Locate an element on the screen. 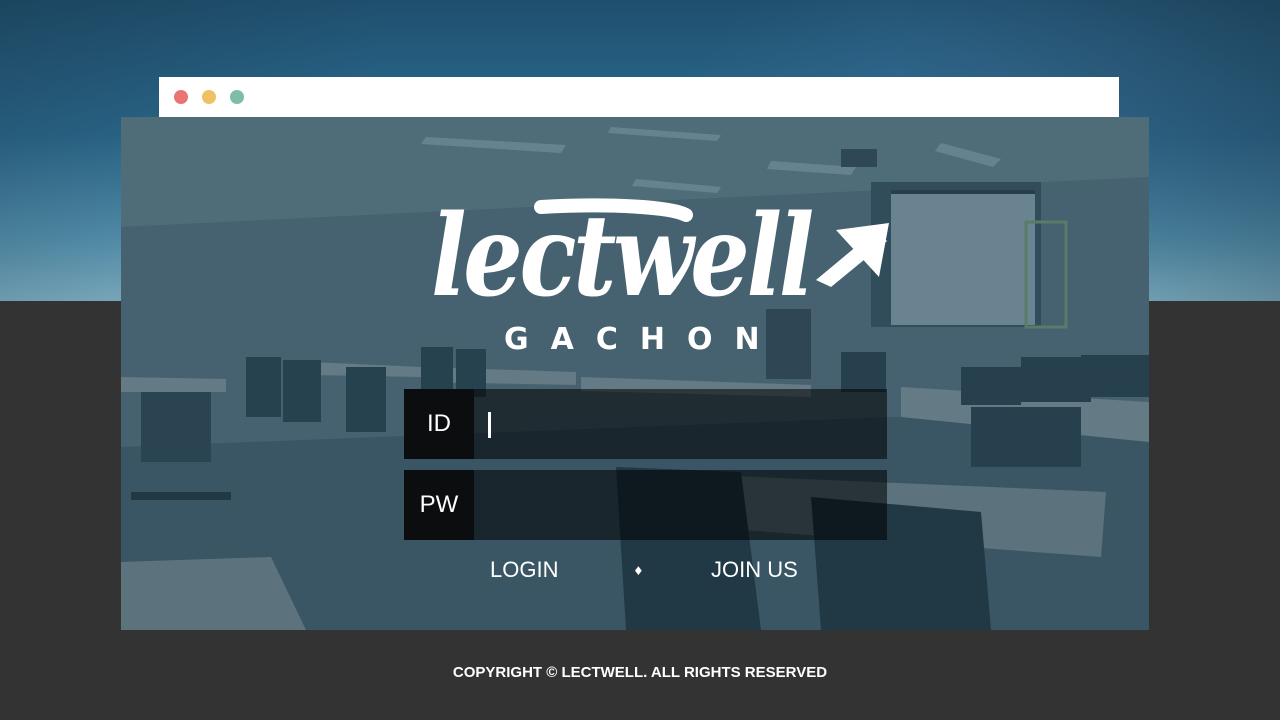  window-title-bar is located at coordinates (639, 97).